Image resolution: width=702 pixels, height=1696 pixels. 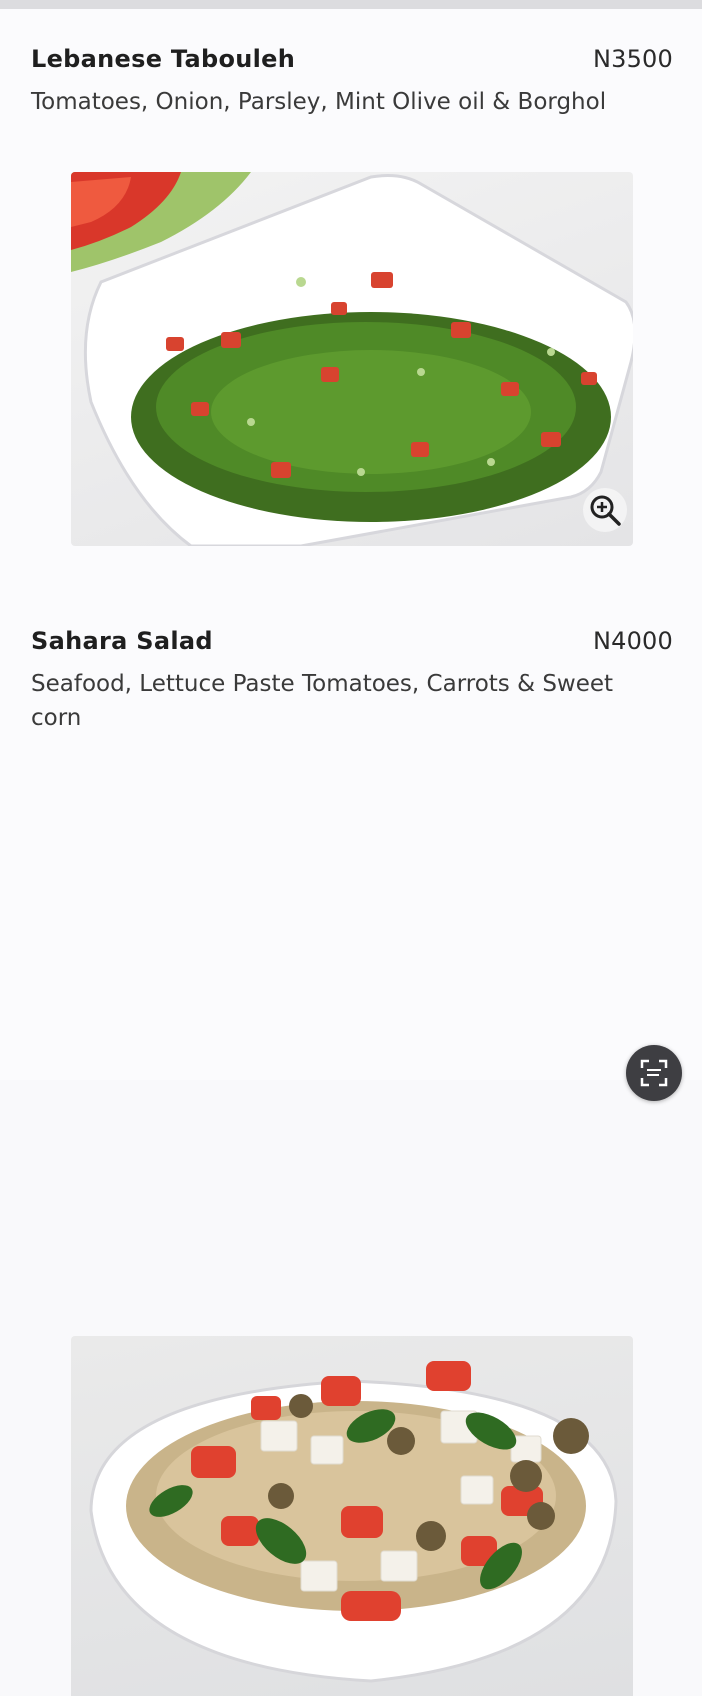 I want to click on zoom-in-button, so click(x=605, y=510).